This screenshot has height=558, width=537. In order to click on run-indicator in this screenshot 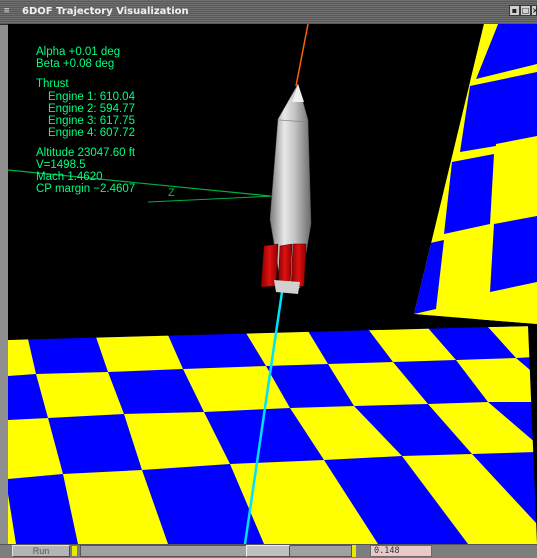, I will do `click(74, 551)`.